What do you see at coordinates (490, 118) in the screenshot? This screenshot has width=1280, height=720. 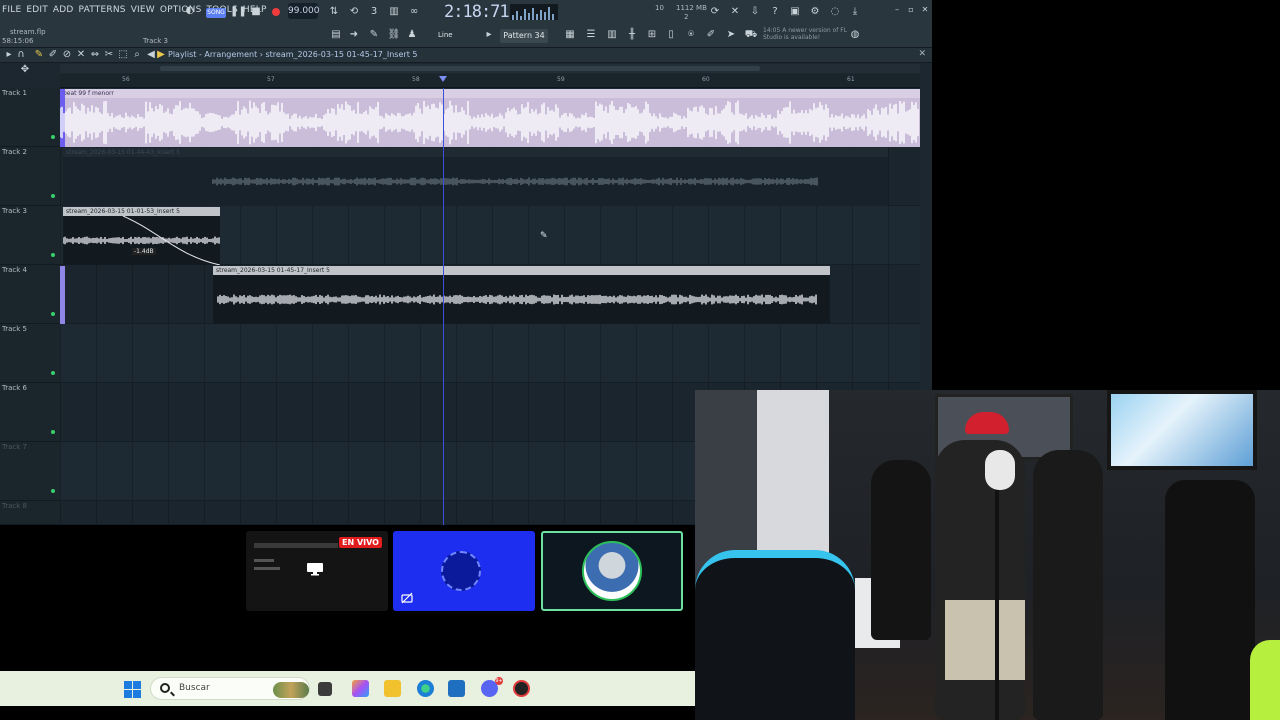 I see `audio-clip-beat: beat 99 f menorr` at bounding box center [490, 118].